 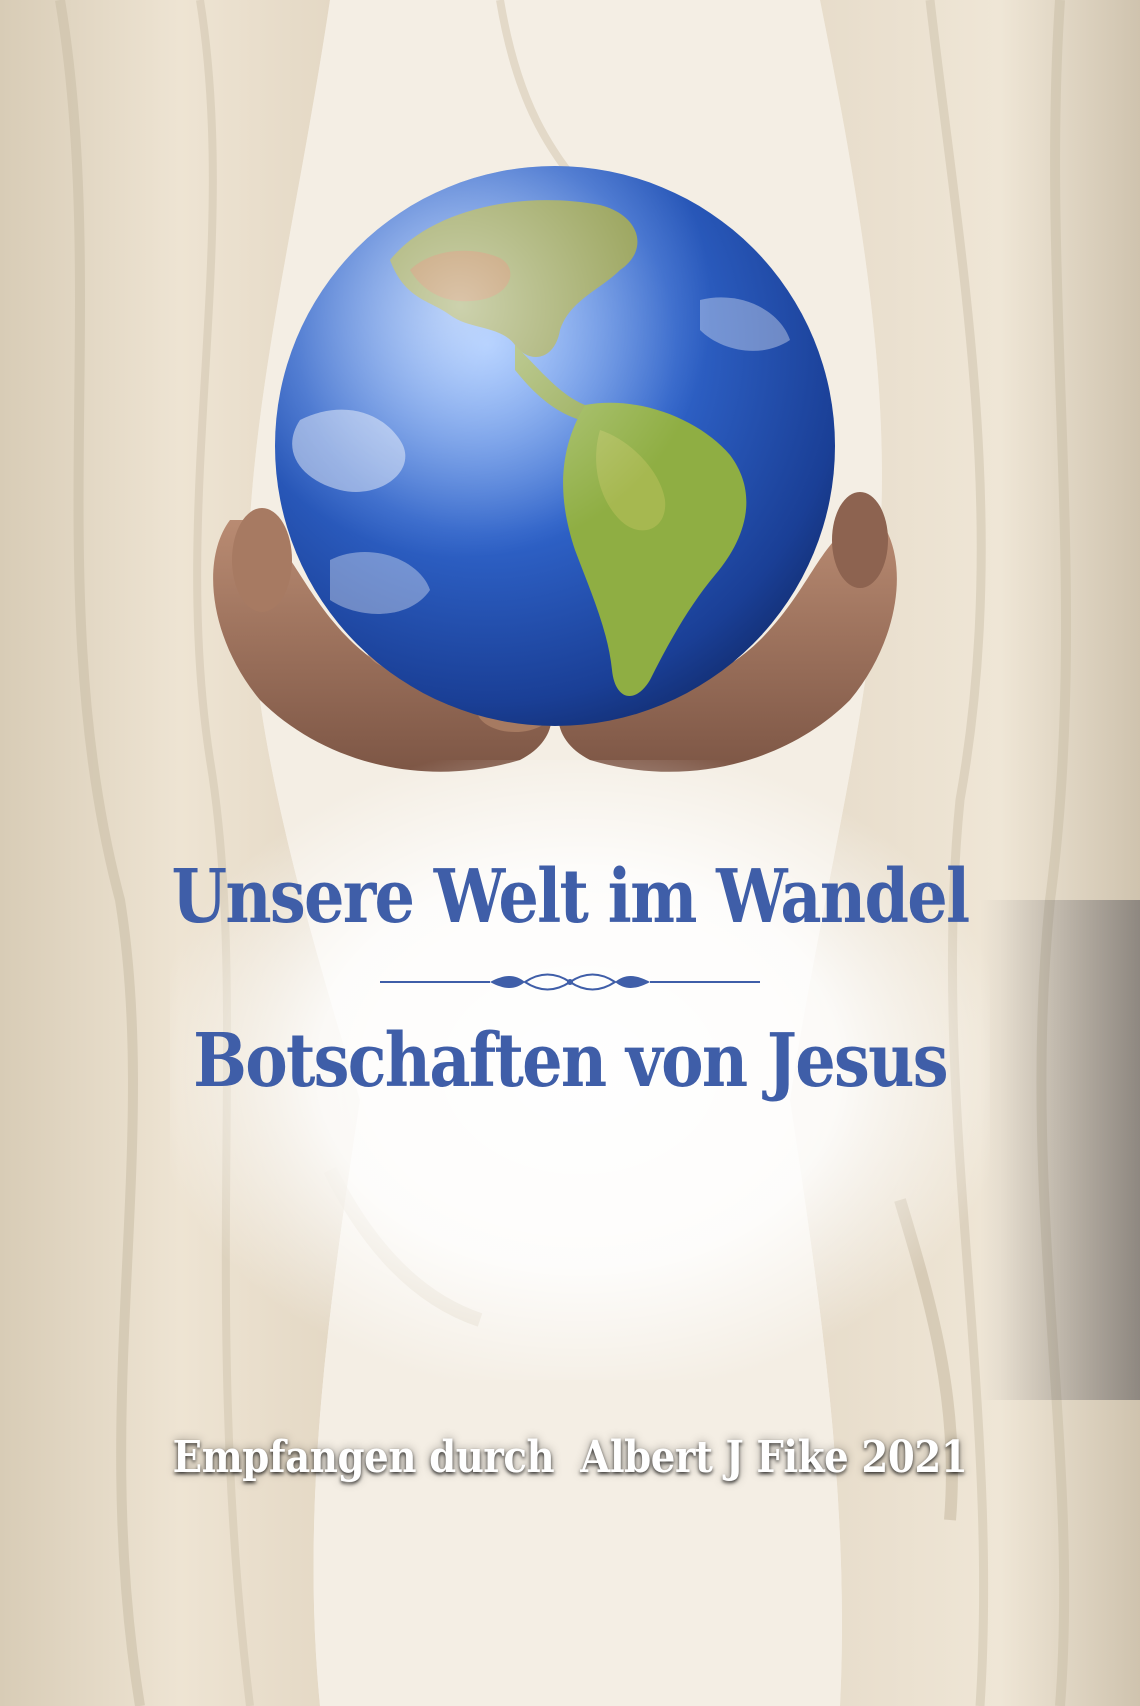 I want to click on ornamental-divider-icon, so click(x=570, y=982).